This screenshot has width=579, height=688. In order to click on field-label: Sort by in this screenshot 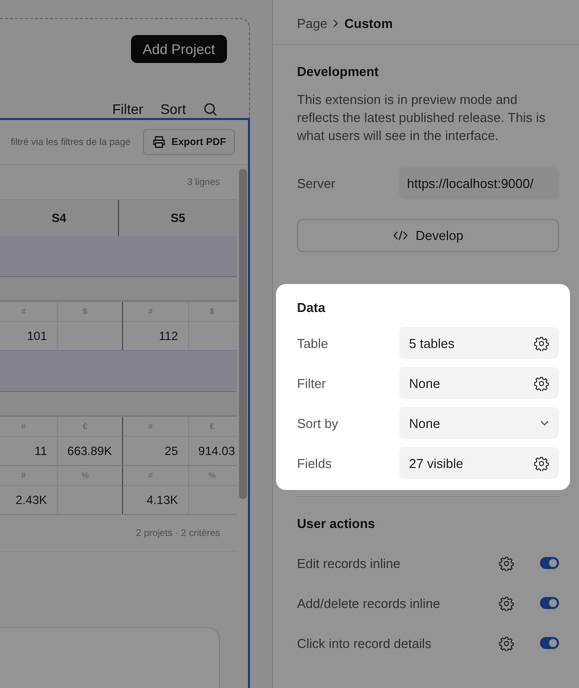, I will do `click(318, 423)`.